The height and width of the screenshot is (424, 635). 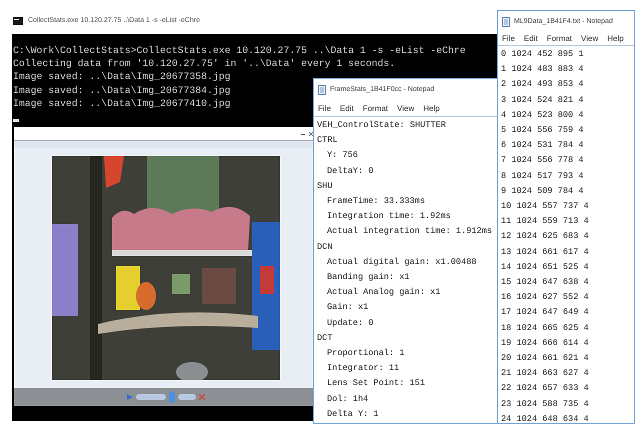 I want to click on text-line: 17 1024 647 649 4, so click(x=545, y=313).